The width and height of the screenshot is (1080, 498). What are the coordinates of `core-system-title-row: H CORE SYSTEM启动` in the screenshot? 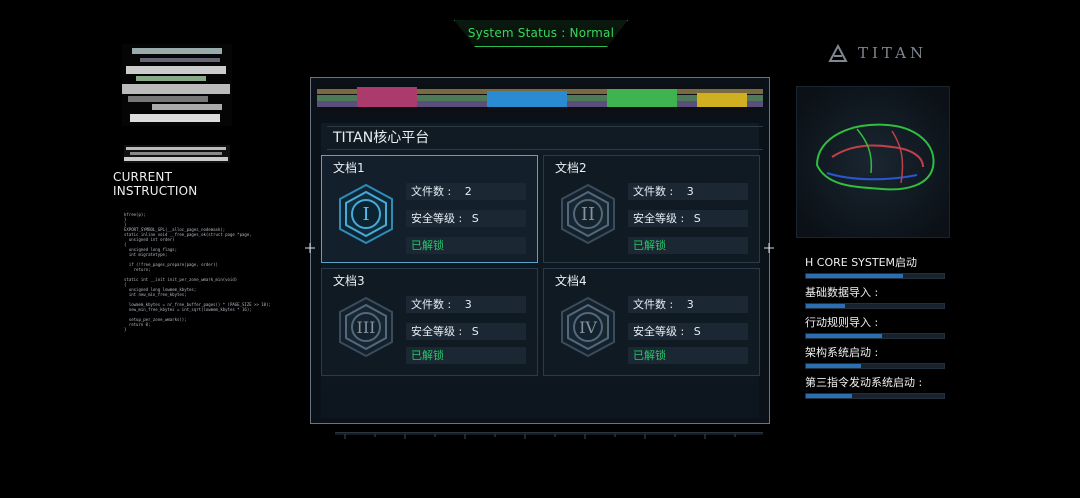 It's located at (875, 267).